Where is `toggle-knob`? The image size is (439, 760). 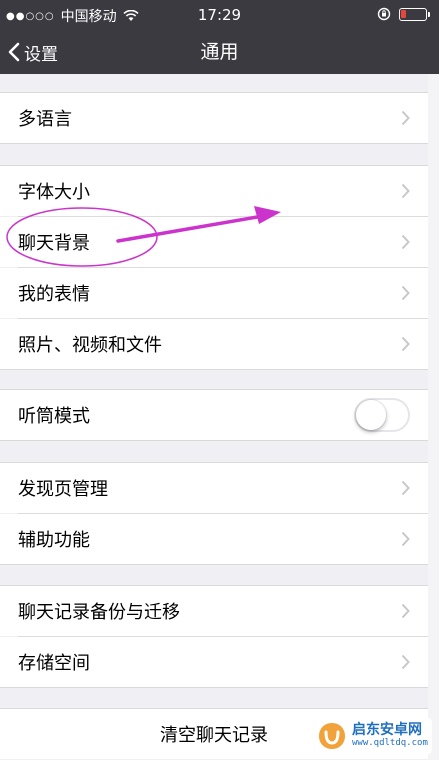
toggle-knob is located at coordinates (371, 415).